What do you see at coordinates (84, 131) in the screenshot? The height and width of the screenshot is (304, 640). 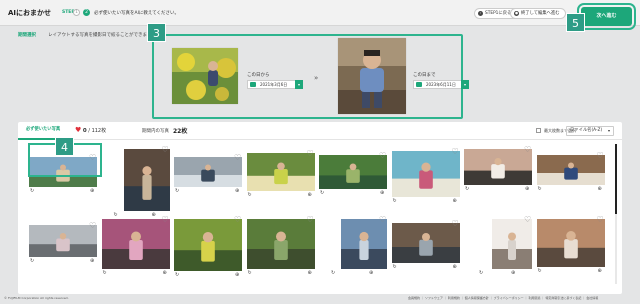 I see `selected-count: 0` at bounding box center [84, 131].